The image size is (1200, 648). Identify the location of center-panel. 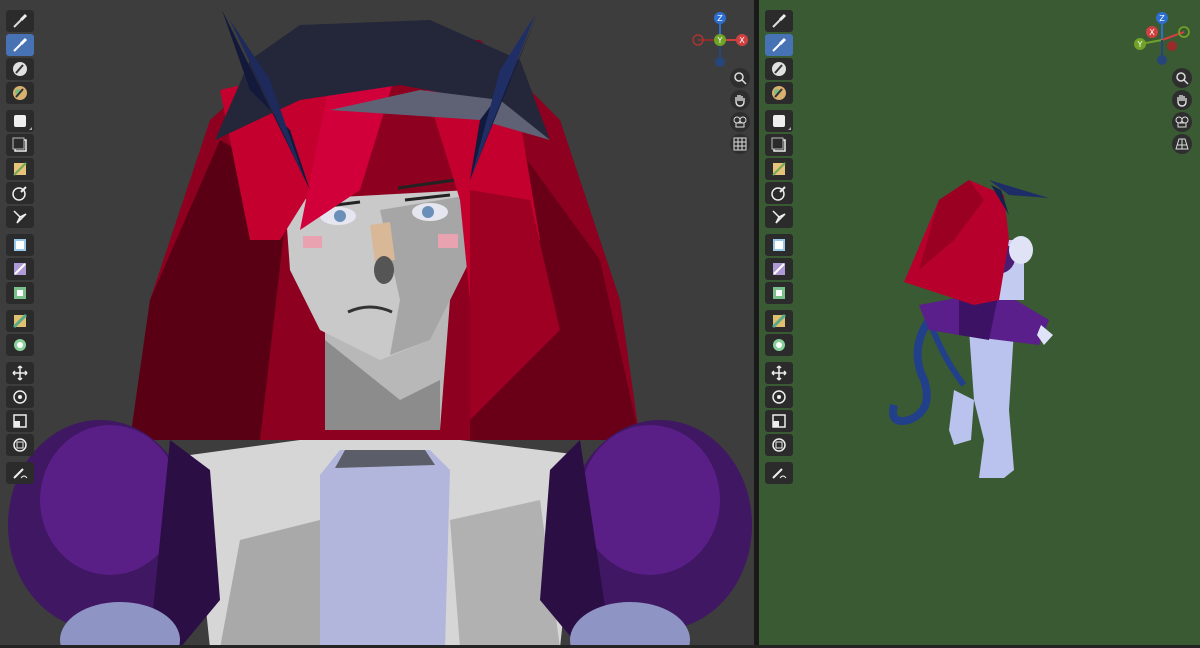
(385, 549).